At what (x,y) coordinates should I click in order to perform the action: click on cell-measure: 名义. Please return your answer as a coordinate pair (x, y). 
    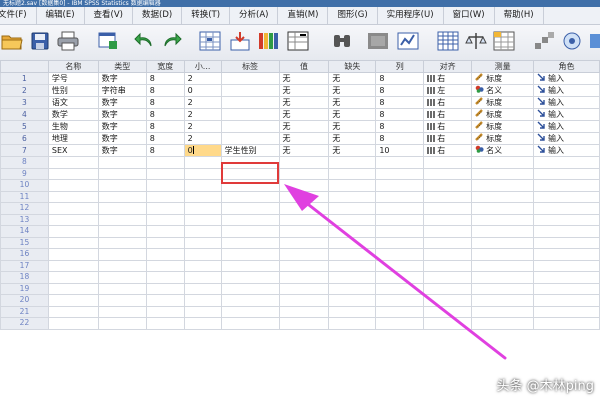
    Looking at the image, I should click on (503, 150).